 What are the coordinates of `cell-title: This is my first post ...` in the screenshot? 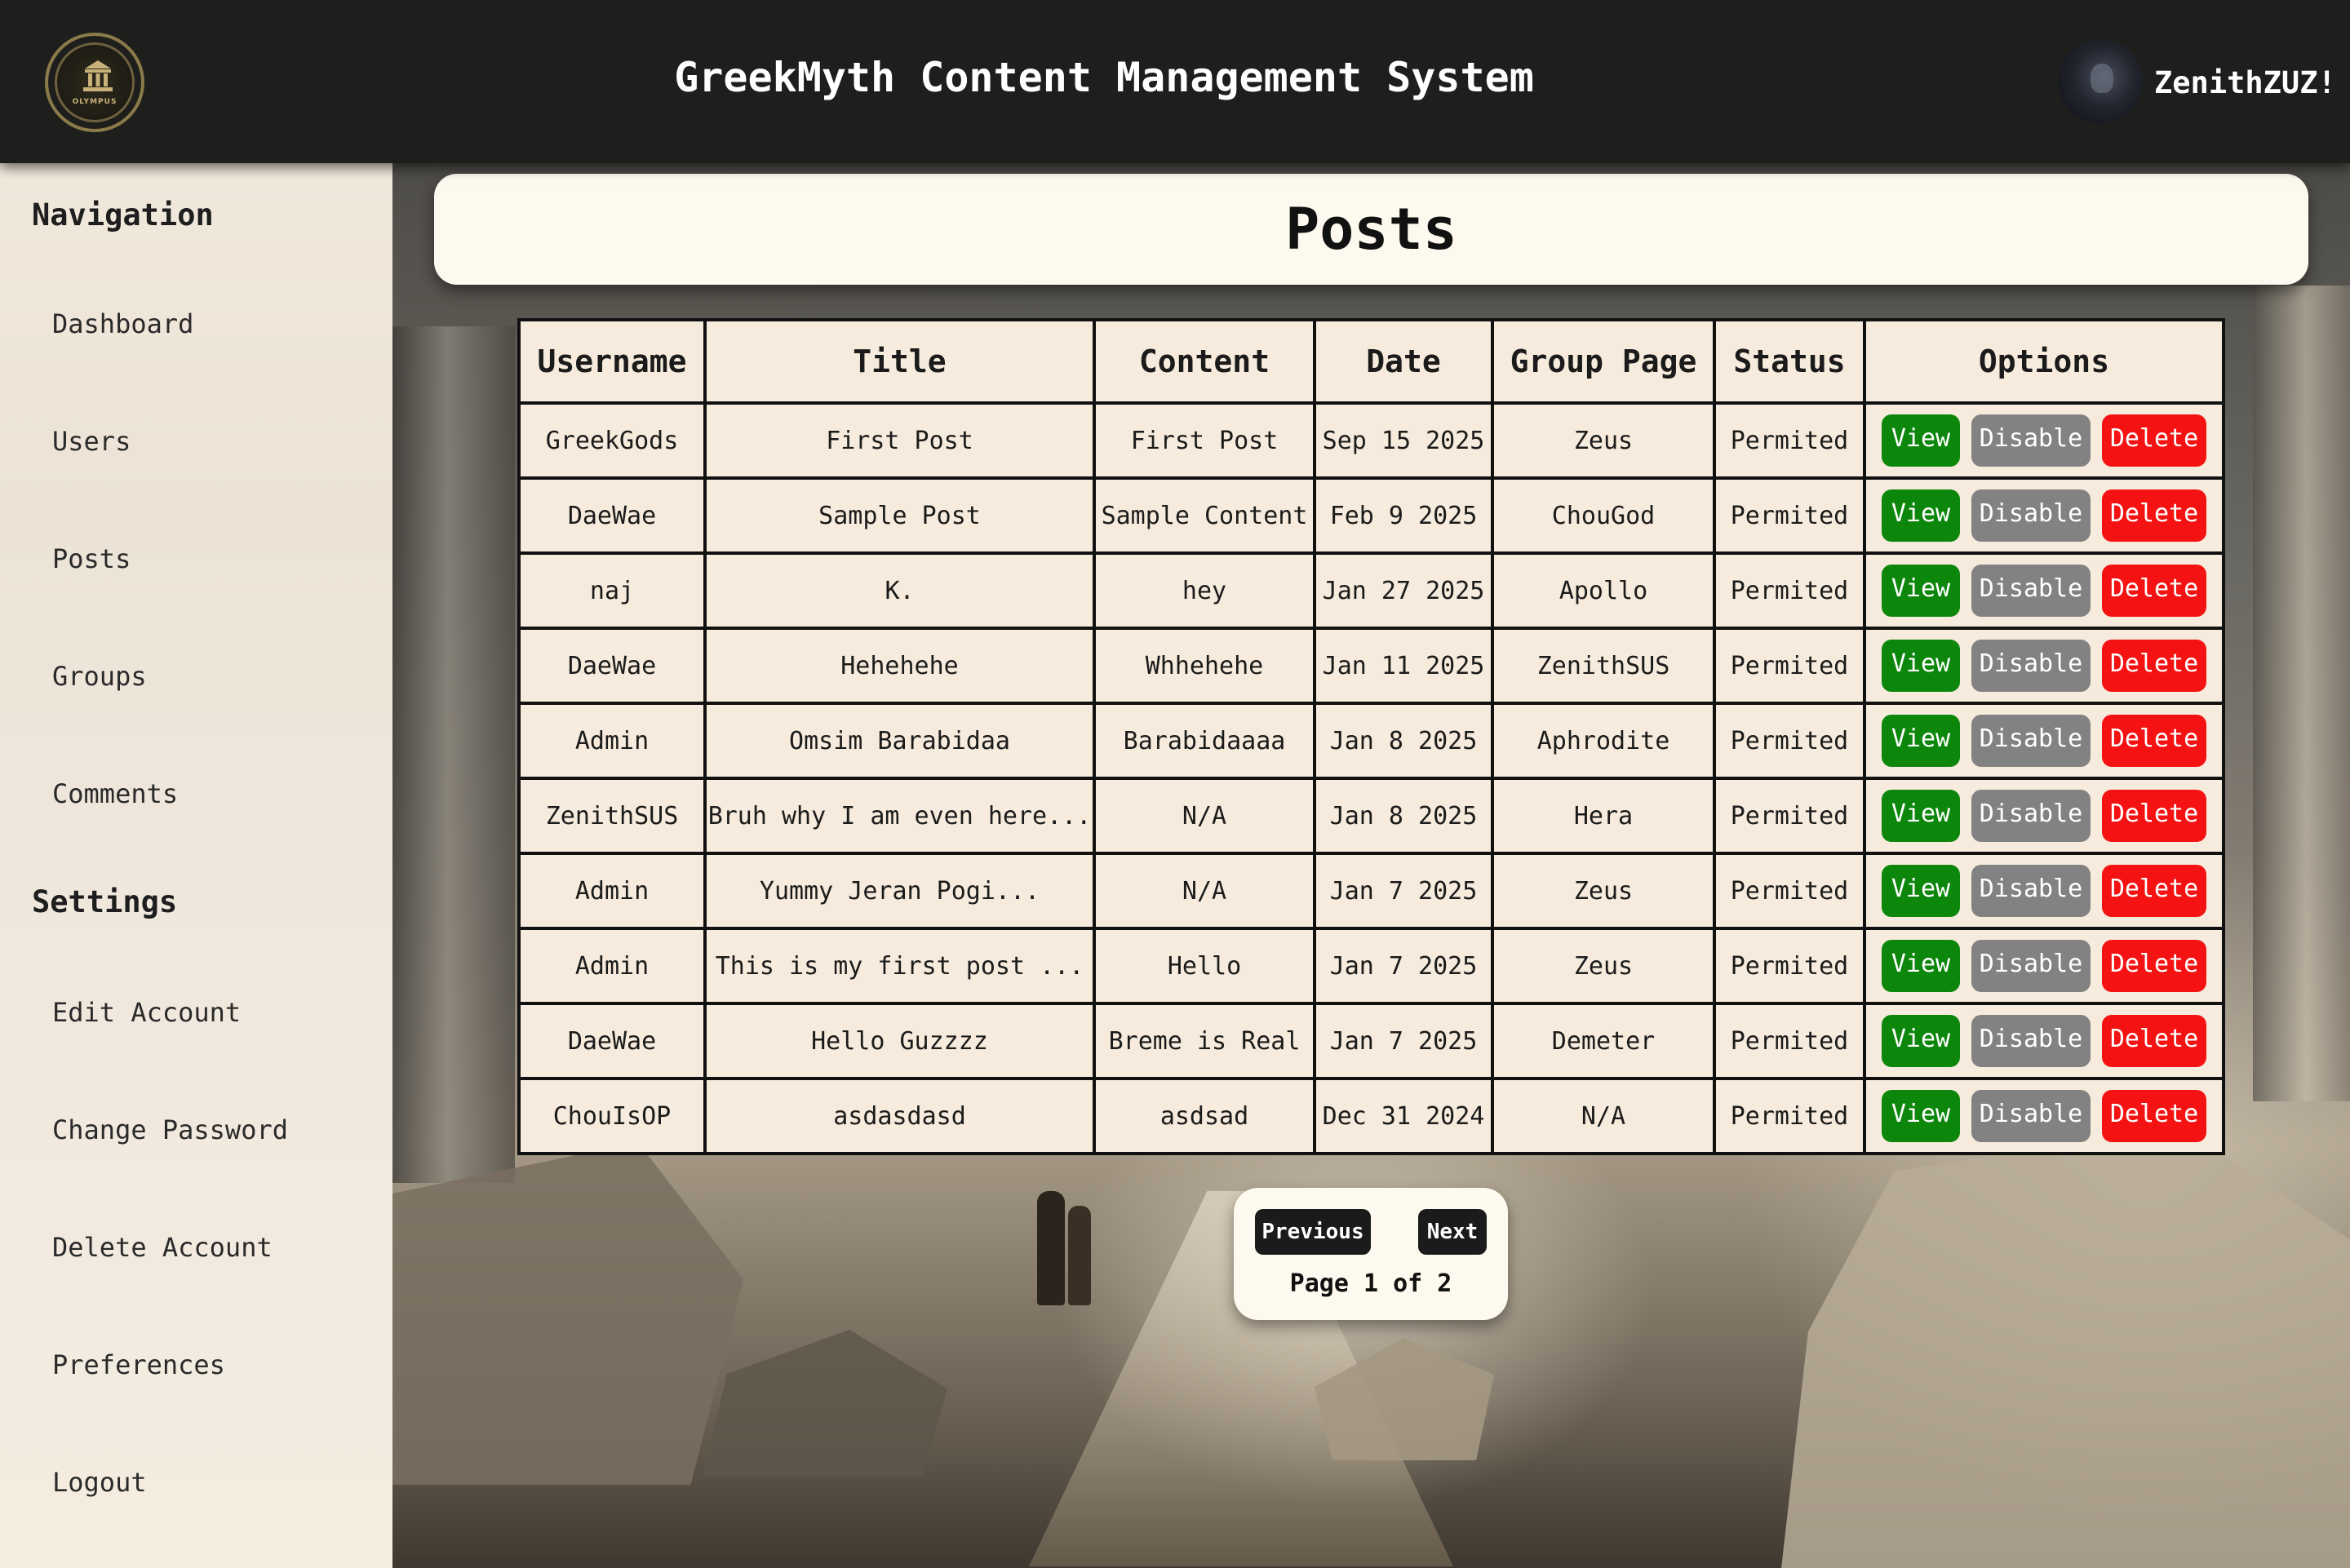 It's located at (899, 966).